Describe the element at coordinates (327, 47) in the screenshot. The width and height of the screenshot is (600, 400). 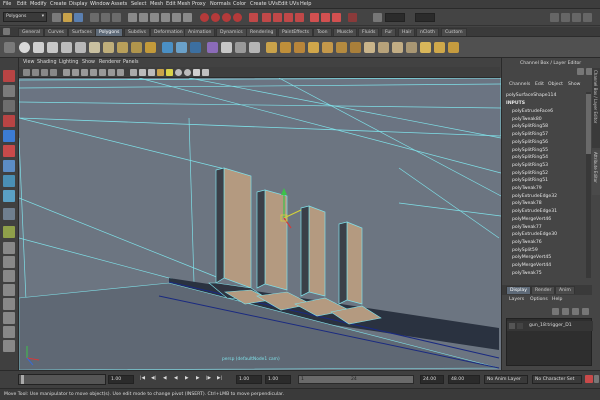
I see `split-polygon-icon` at that location.